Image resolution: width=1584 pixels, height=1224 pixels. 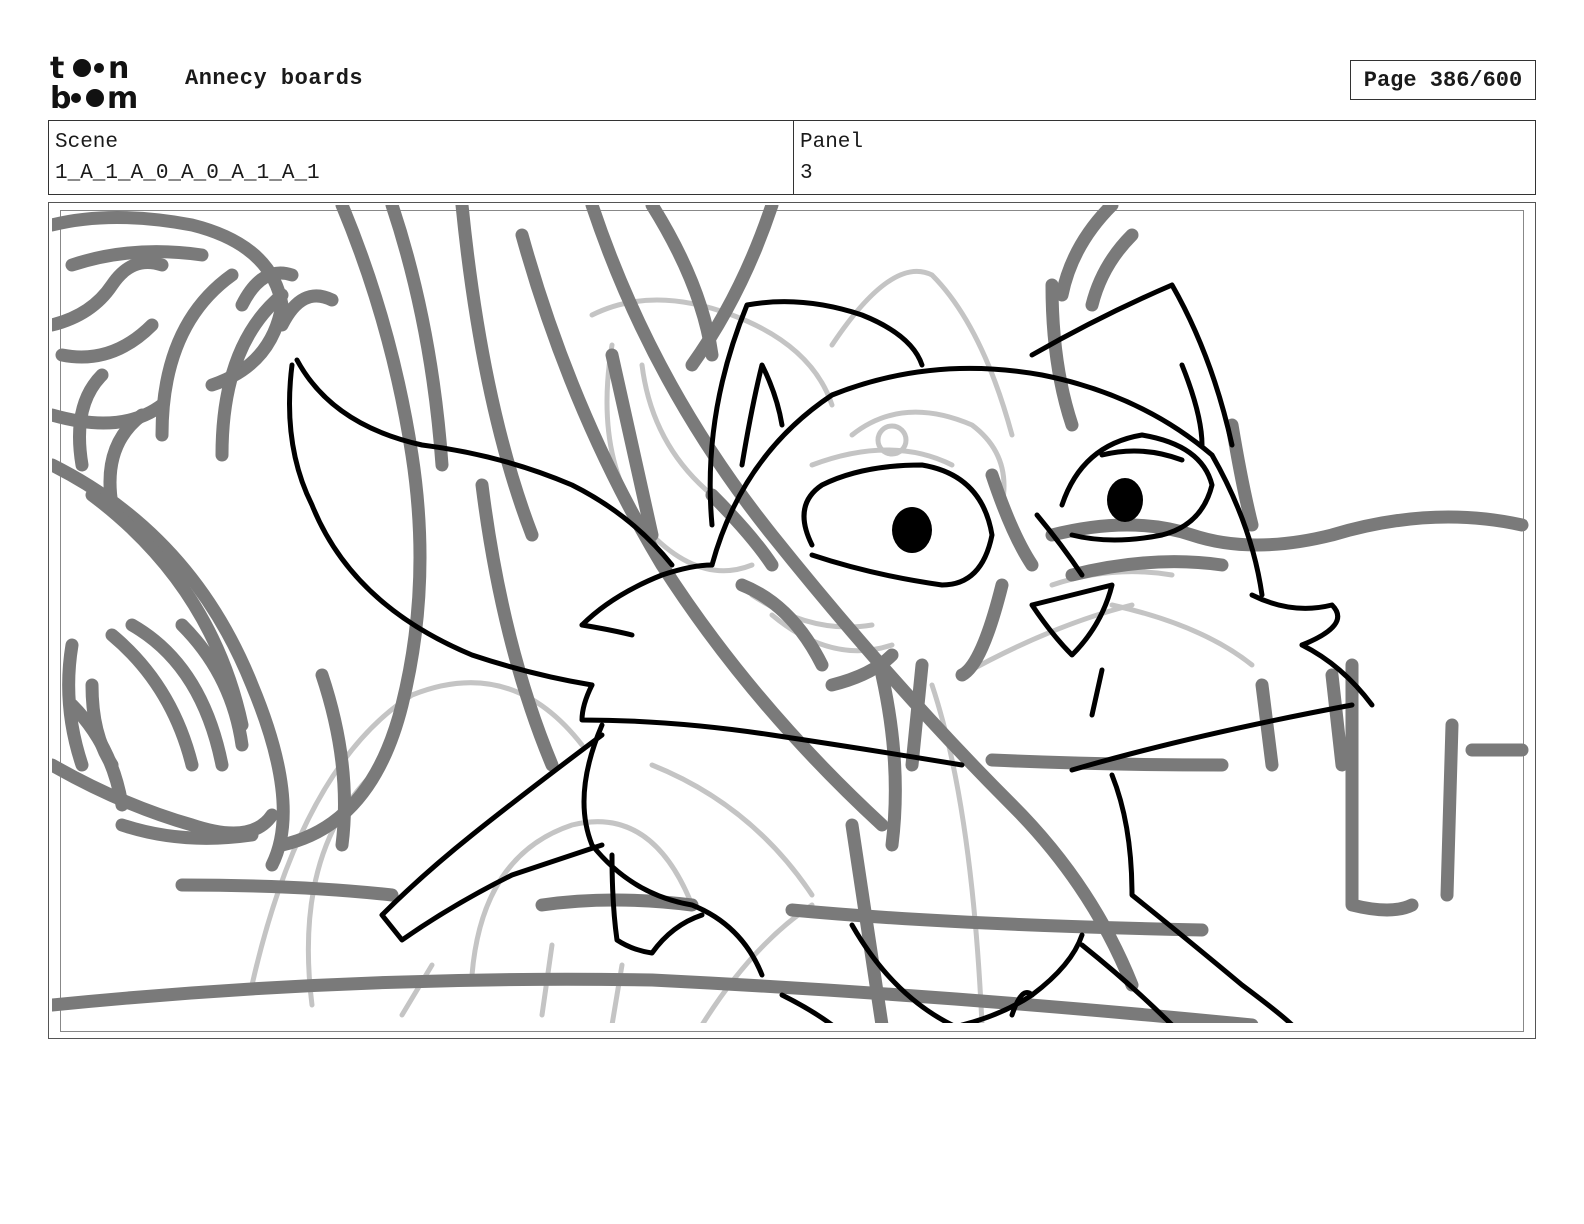 What do you see at coordinates (1164, 157) in the screenshot?
I see `panel-cell: Panel 3` at bounding box center [1164, 157].